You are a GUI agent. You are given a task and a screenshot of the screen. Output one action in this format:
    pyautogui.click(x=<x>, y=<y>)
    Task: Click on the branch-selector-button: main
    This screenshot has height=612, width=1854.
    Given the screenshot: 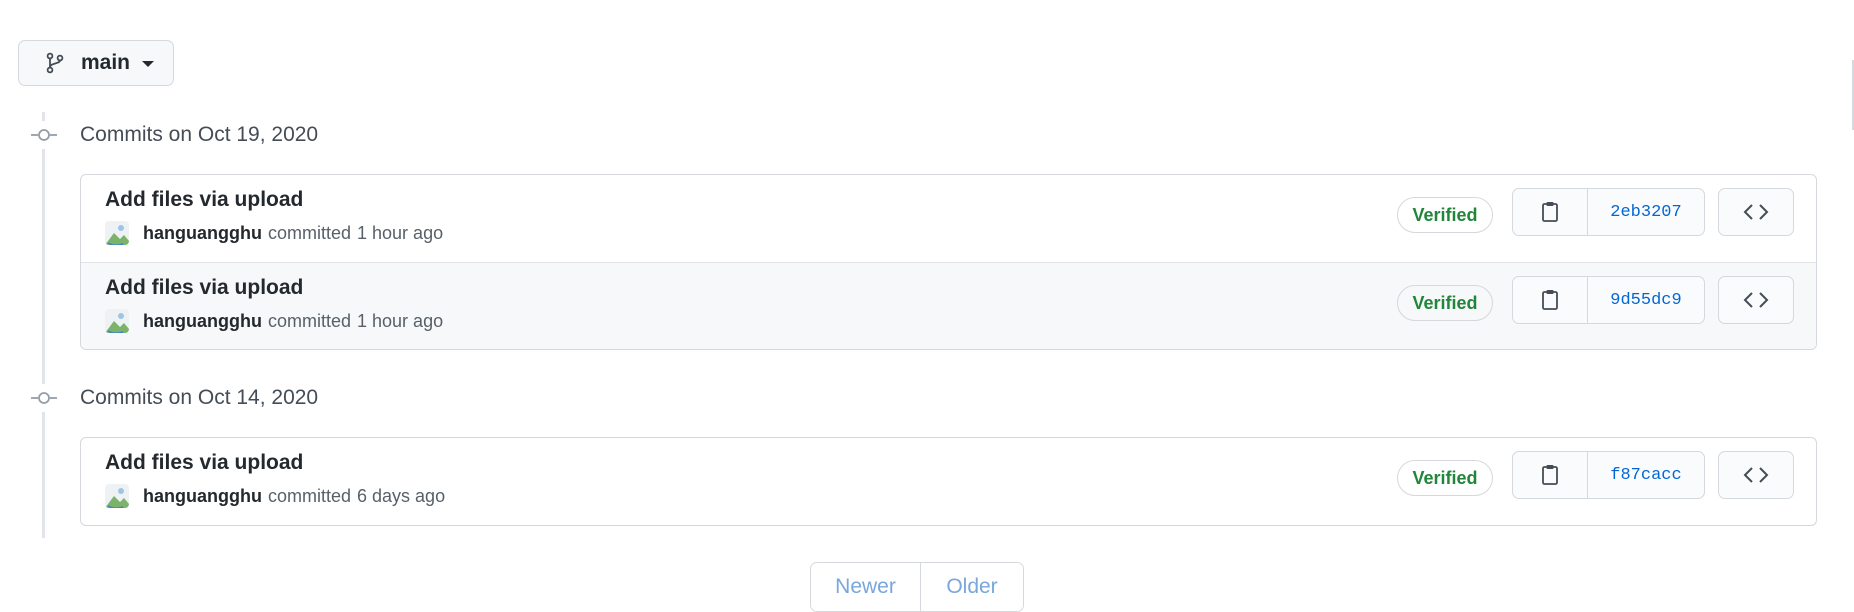 What is the action you would take?
    pyautogui.click(x=96, y=63)
    